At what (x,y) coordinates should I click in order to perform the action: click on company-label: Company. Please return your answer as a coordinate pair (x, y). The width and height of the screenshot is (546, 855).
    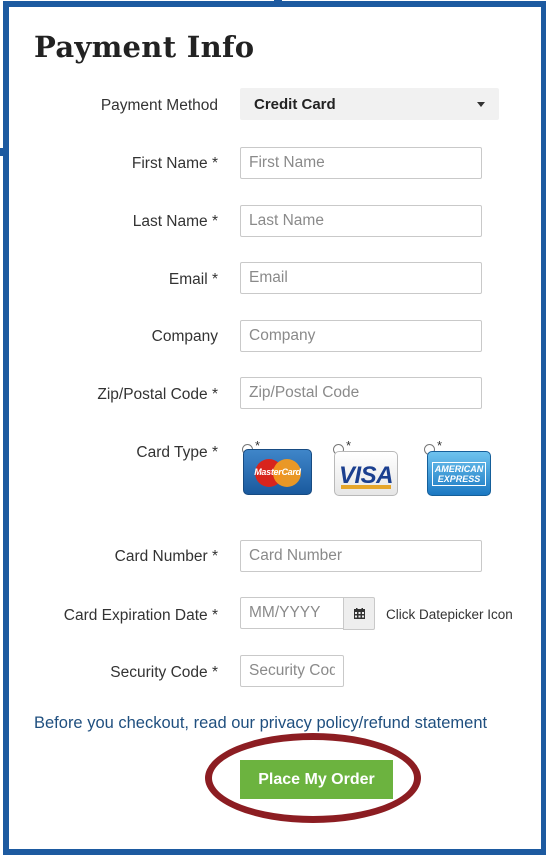
    Looking at the image, I should click on (184, 336).